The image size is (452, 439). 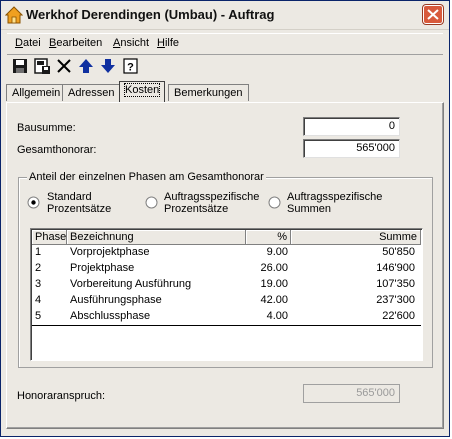 I want to click on window-title: Werkhof Derendingen (Umbau) - Auftrag, so click(x=150, y=14).